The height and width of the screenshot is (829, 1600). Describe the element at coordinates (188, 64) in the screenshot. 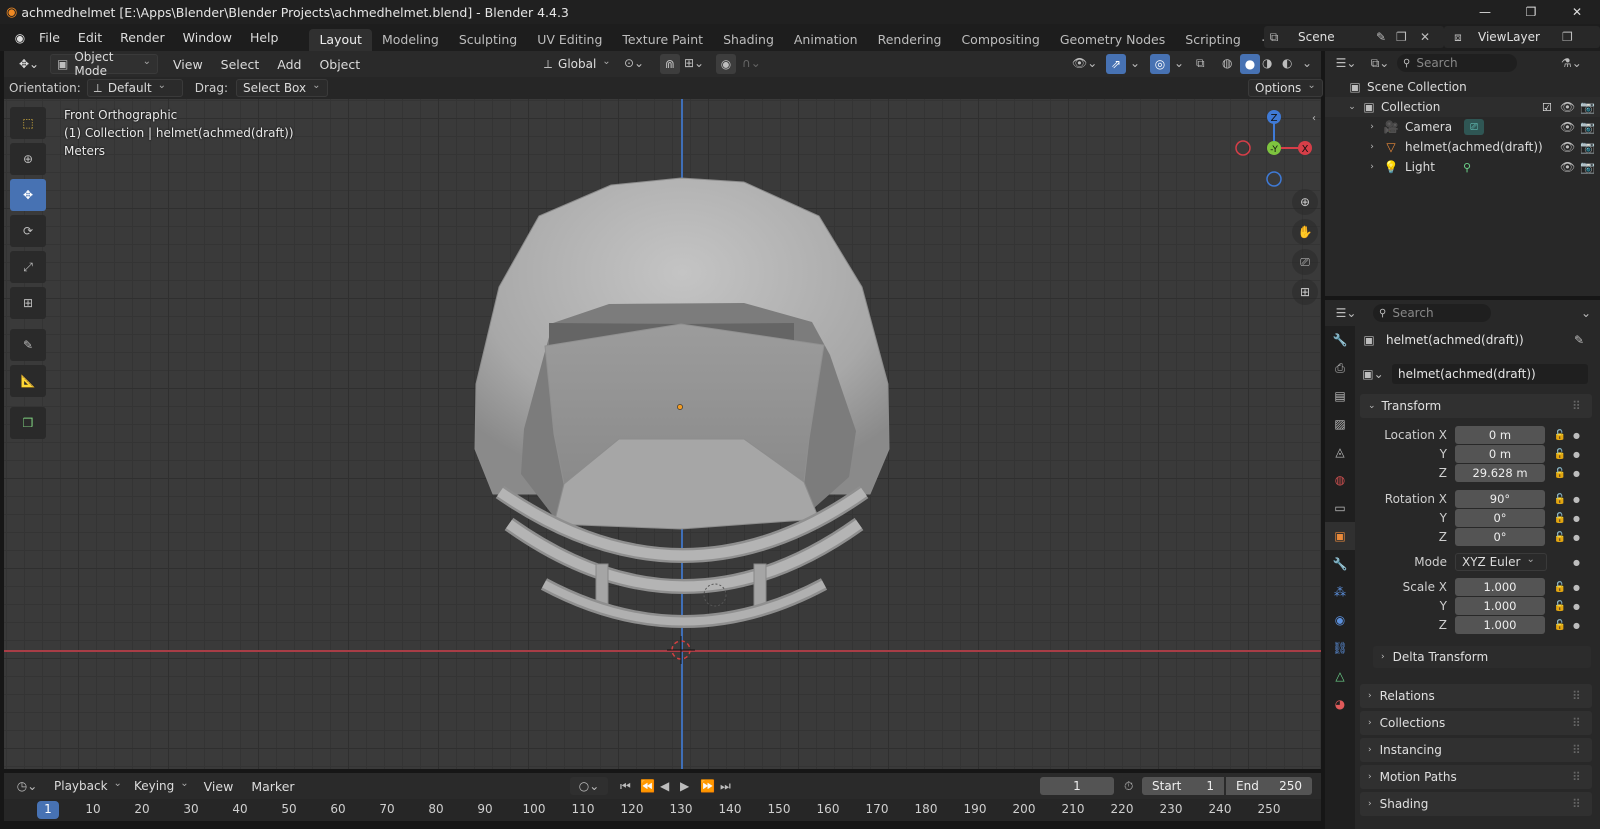

I see `menu-view: View` at that location.